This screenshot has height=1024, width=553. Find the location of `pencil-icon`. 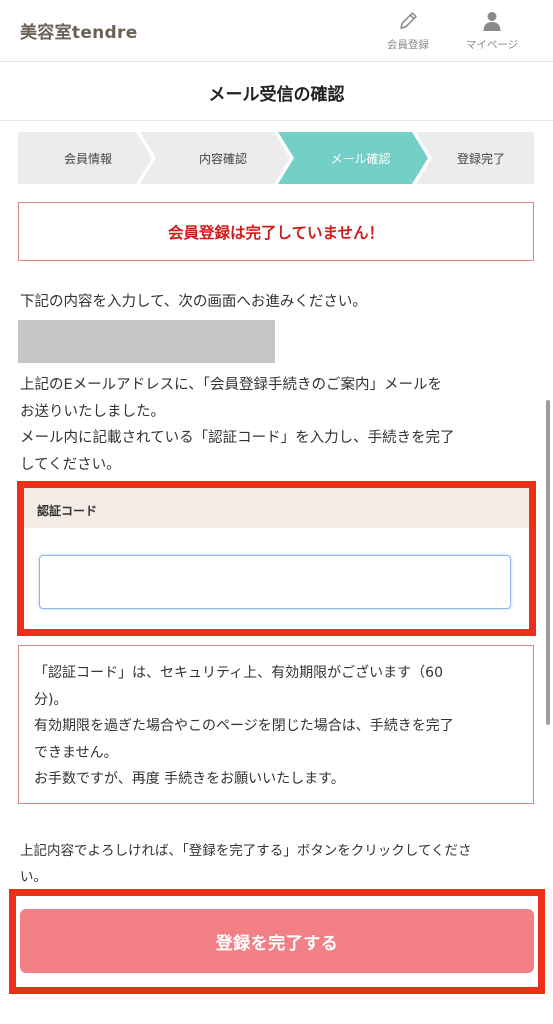

pencil-icon is located at coordinates (408, 20).